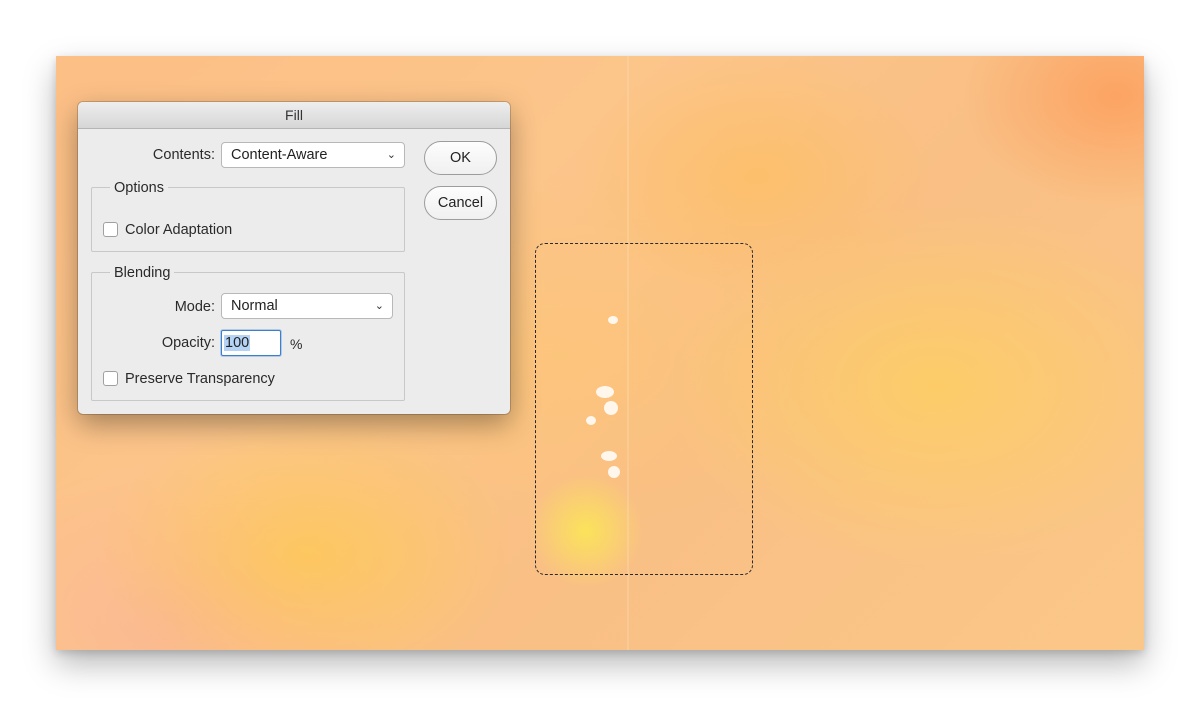 The image size is (1200, 706). I want to click on options-group, so click(248, 219).